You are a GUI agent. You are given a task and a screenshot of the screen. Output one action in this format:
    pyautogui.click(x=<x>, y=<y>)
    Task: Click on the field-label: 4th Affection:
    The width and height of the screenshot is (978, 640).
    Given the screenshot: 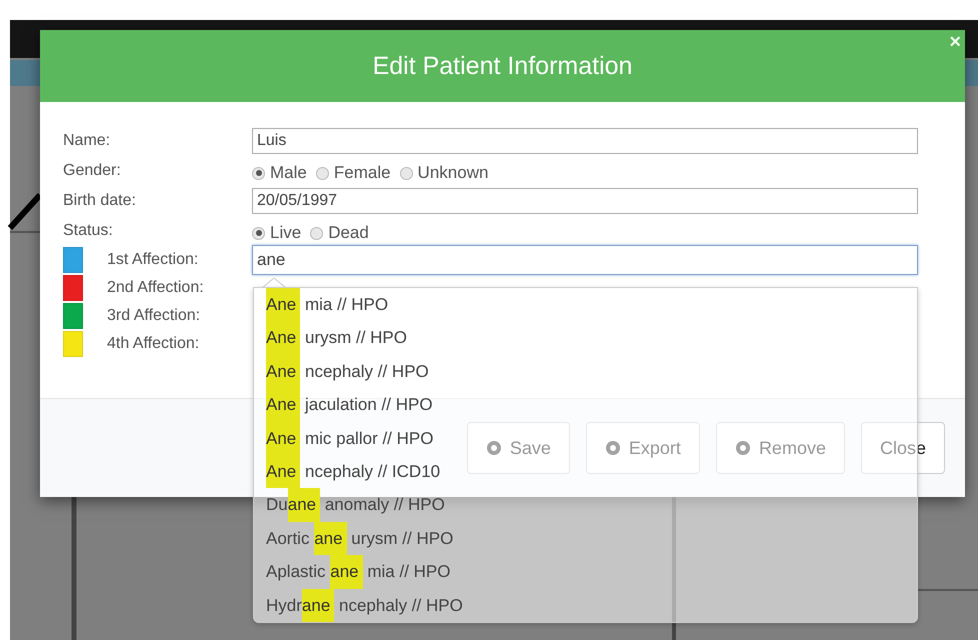 What is the action you would take?
    pyautogui.click(x=153, y=344)
    